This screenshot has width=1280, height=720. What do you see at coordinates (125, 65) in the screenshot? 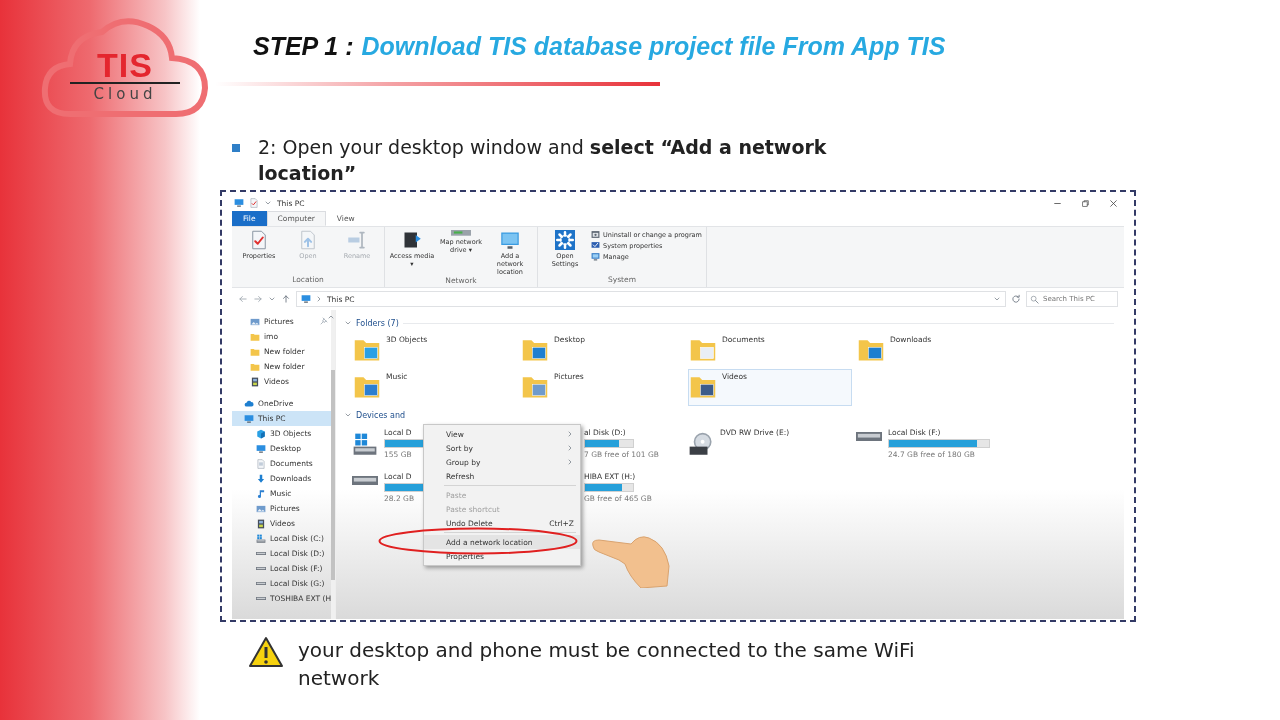
I see `logo-brand-text: TIS` at bounding box center [125, 65].